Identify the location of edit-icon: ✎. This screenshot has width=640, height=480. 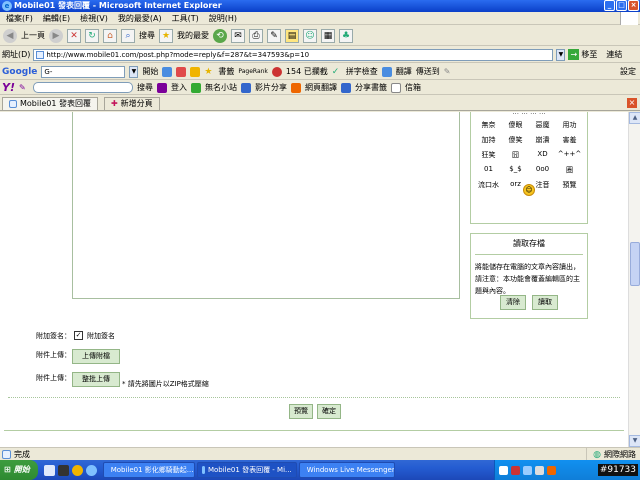
(274, 35).